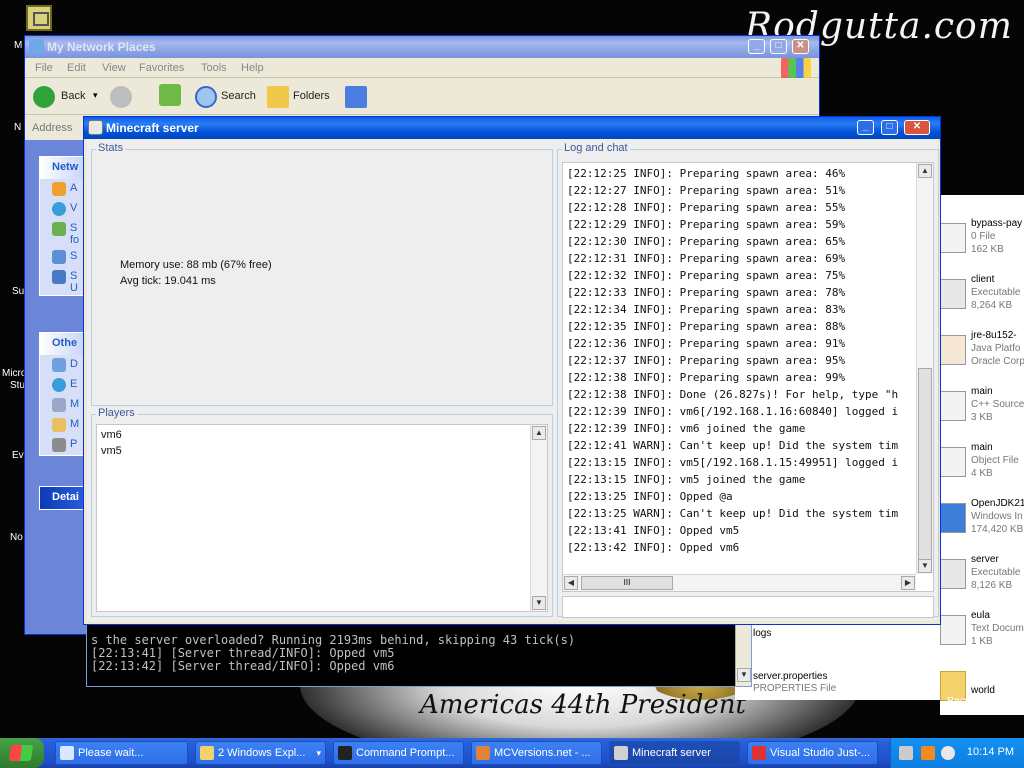 The width and height of the screenshot is (1024, 768). Describe the element at coordinates (76, 68) in the screenshot. I see `menu-edit: Edit` at that location.